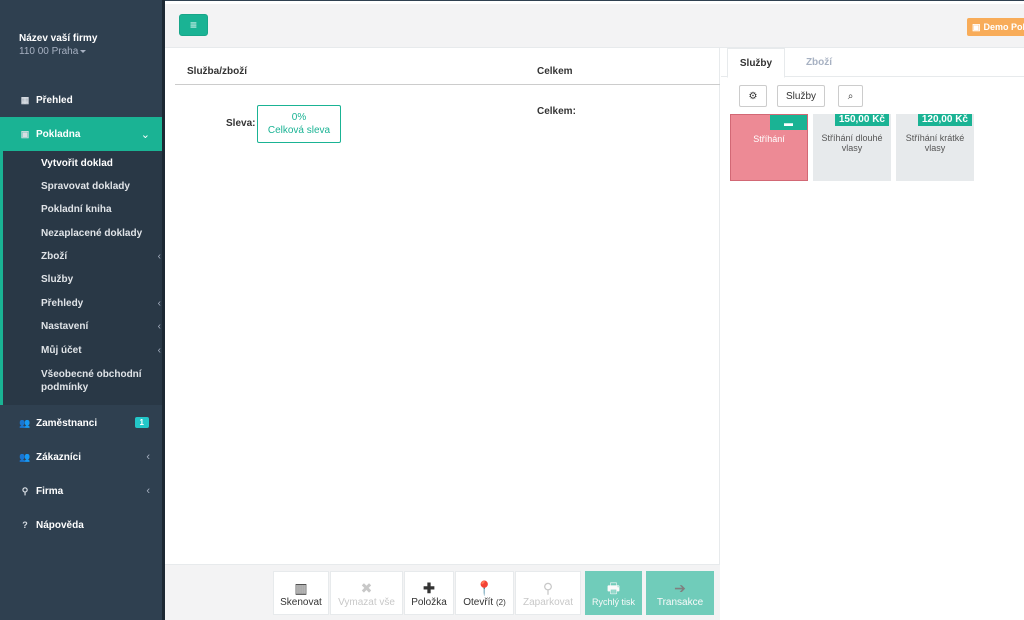 The height and width of the screenshot is (620, 1024). Describe the element at coordinates (680, 587) in the screenshot. I see `chevron-circle-right-icon: ➔` at that location.